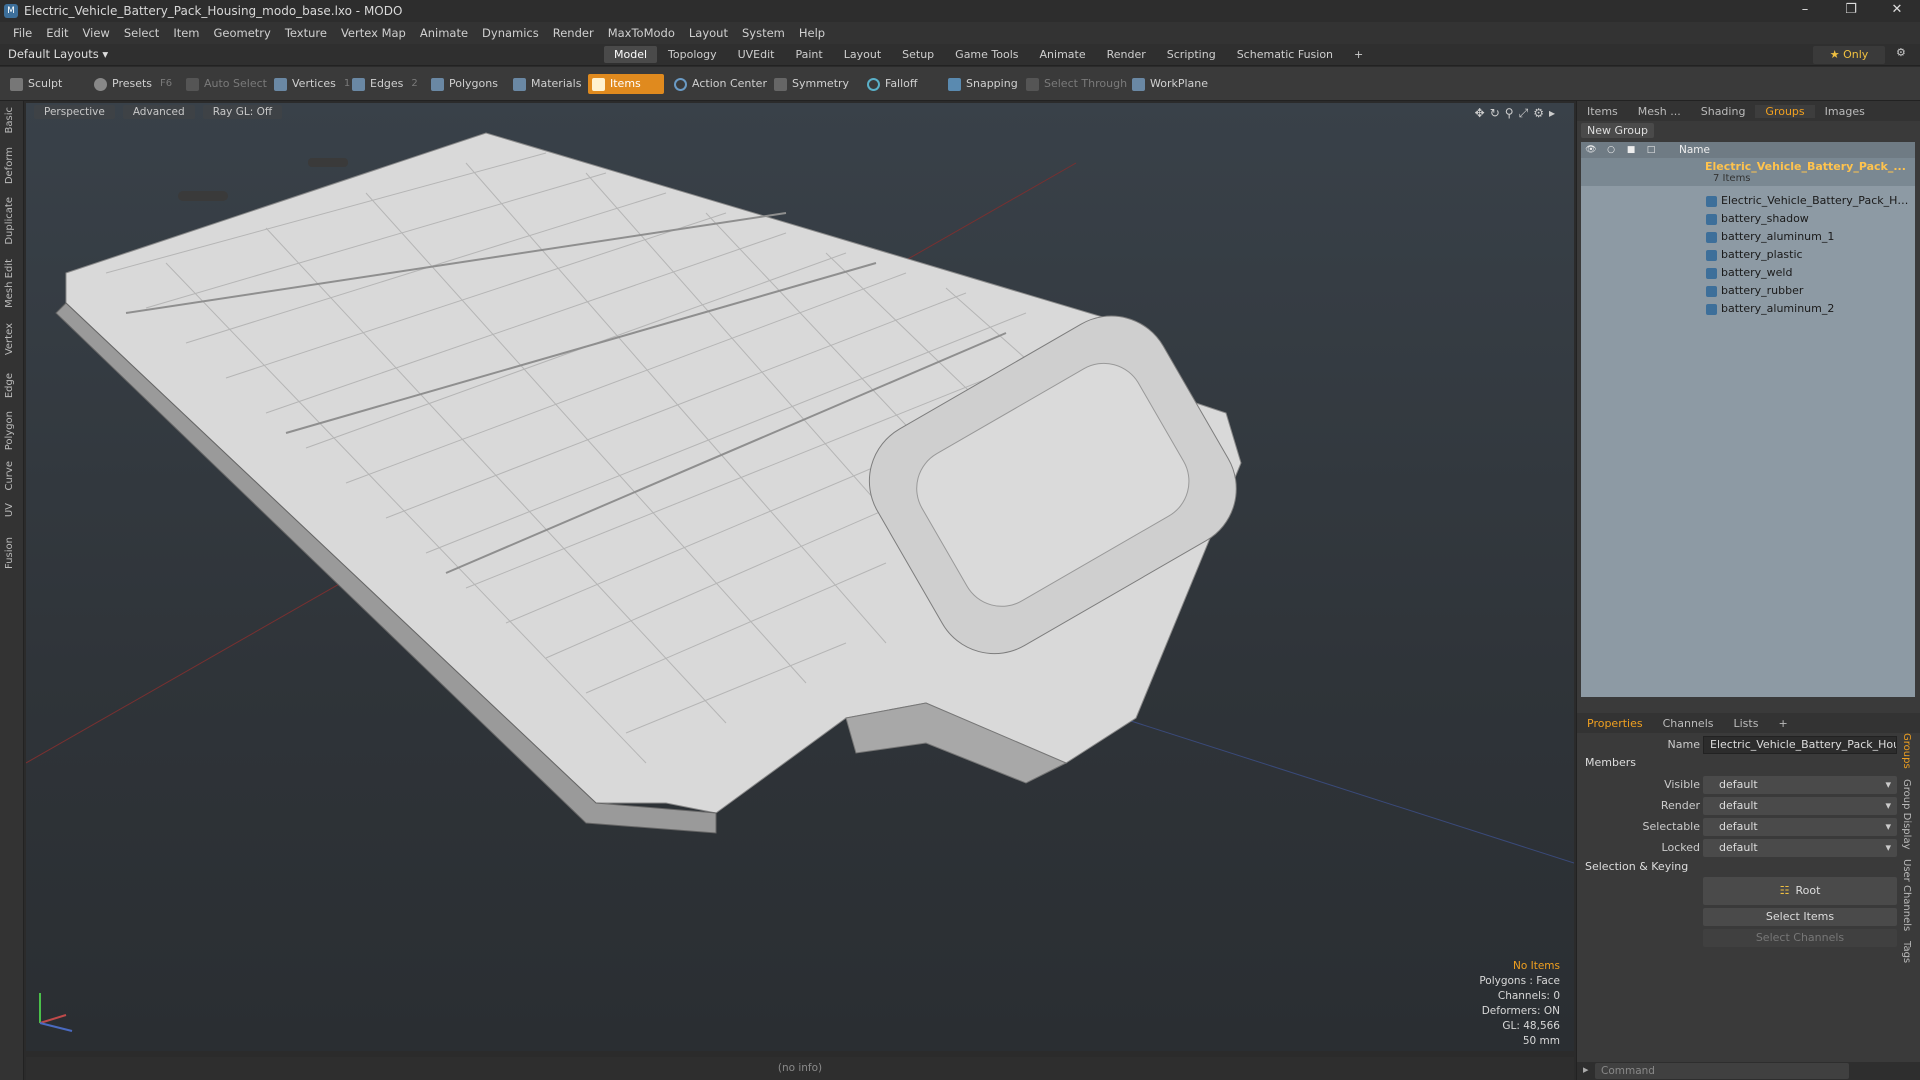 This screenshot has width=1920, height=1080. I want to click on tab-layout: Layout, so click(862, 54).